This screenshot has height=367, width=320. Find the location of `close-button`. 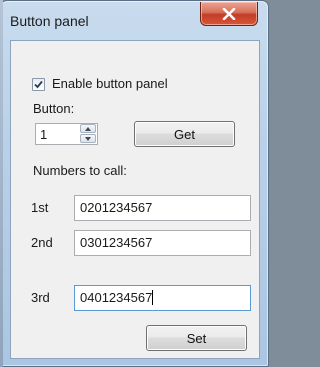

close-button is located at coordinates (229, 14).